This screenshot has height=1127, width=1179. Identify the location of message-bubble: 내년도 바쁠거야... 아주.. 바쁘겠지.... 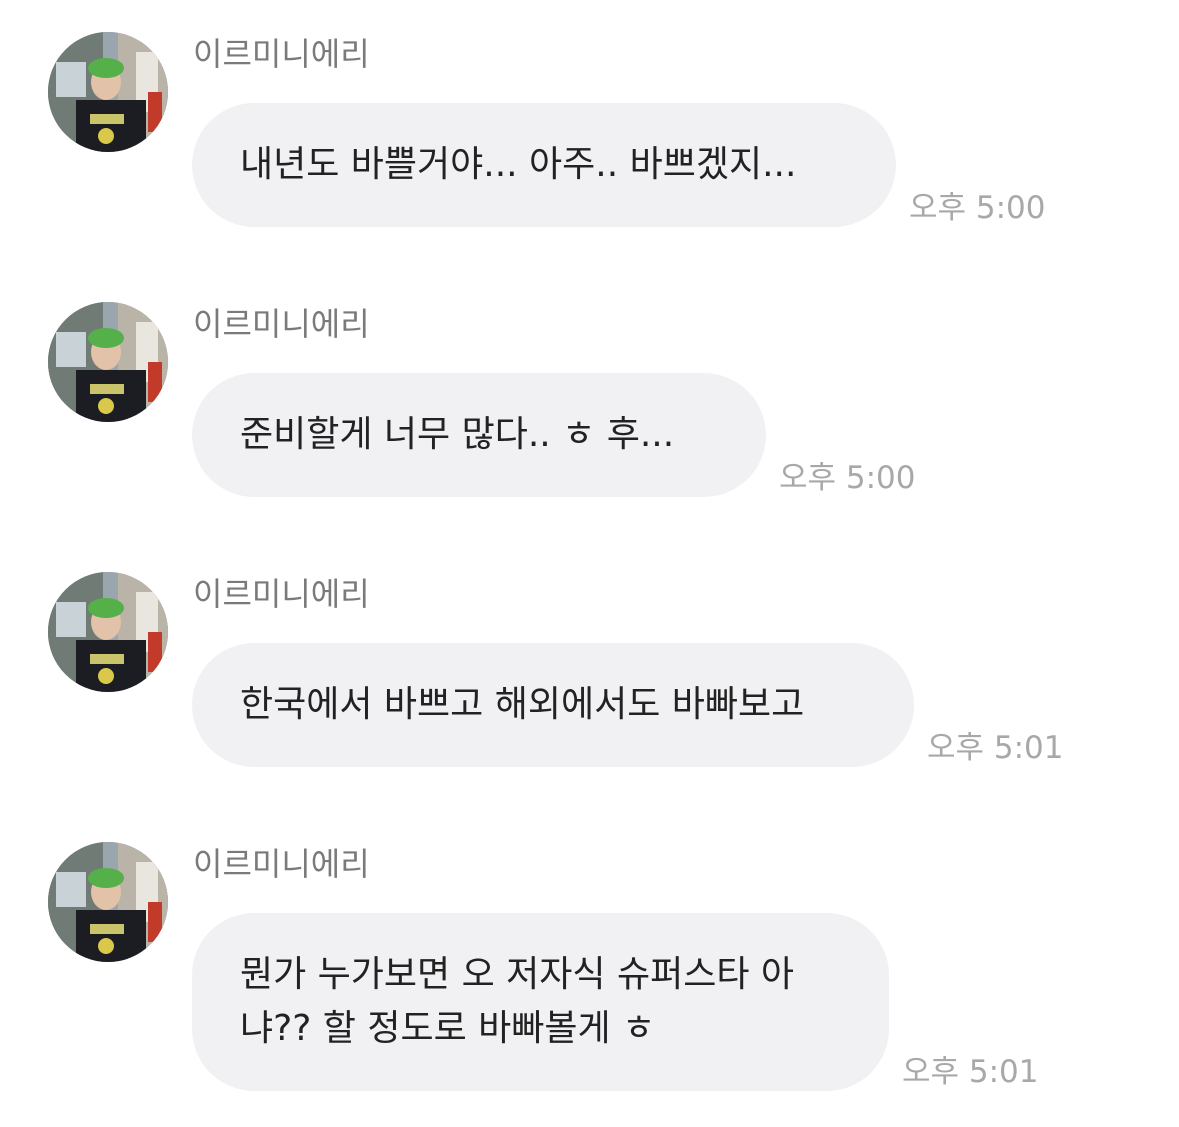
(544, 165).